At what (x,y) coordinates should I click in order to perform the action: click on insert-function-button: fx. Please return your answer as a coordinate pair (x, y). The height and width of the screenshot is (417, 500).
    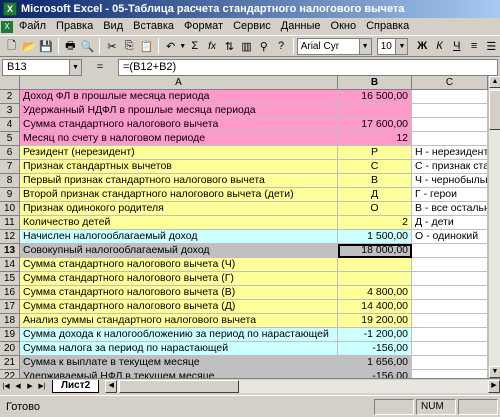
    Looking at the image, I should click on (211, 46).